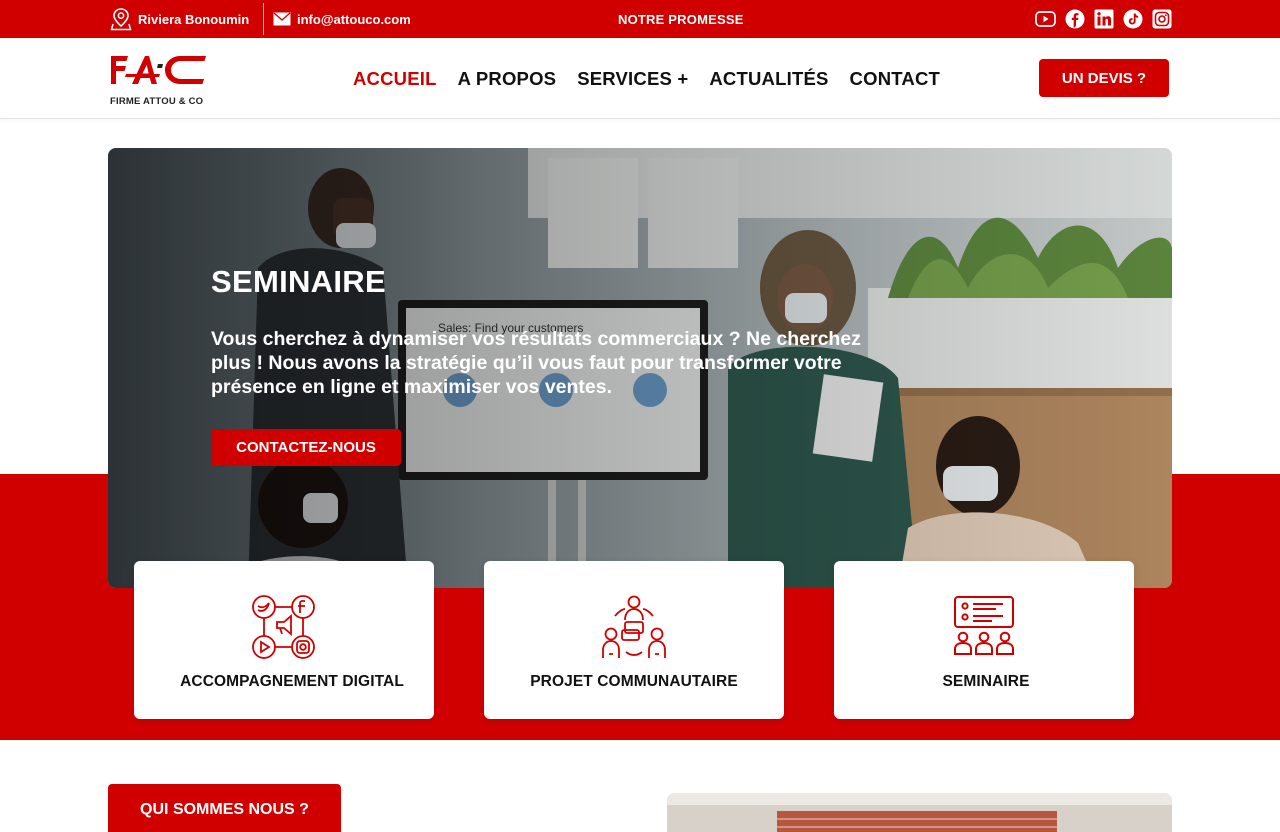 The height and width of the screenshot is (832, 1280). I want to click on social-links, so click(1103, 19).